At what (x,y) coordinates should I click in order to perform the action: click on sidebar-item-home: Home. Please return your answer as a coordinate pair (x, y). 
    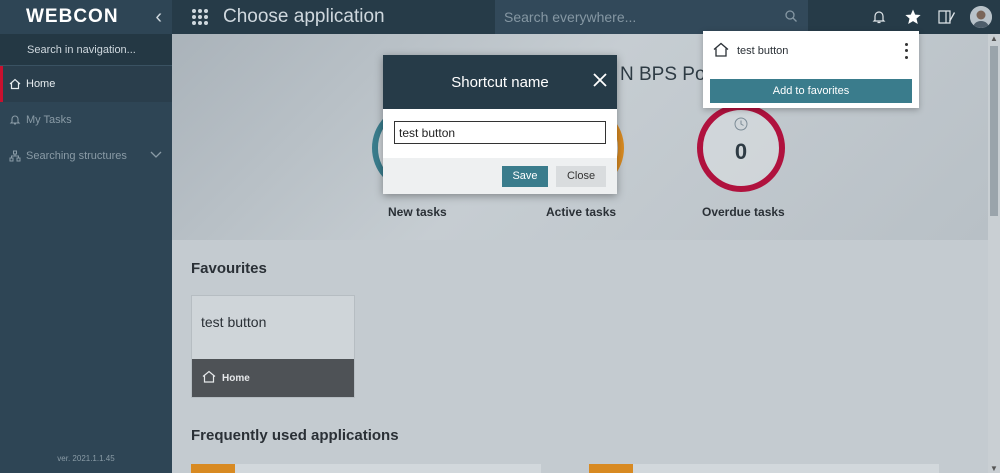
    Looking at the image, I should click on (86, 84).